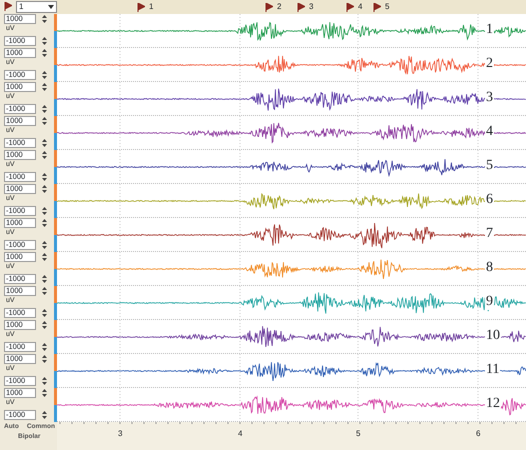 This screenshot has width=526, height=450. Describe the element at coordinates (381, 7) in the screenshot. I see `marker-flag: 5` at that location.